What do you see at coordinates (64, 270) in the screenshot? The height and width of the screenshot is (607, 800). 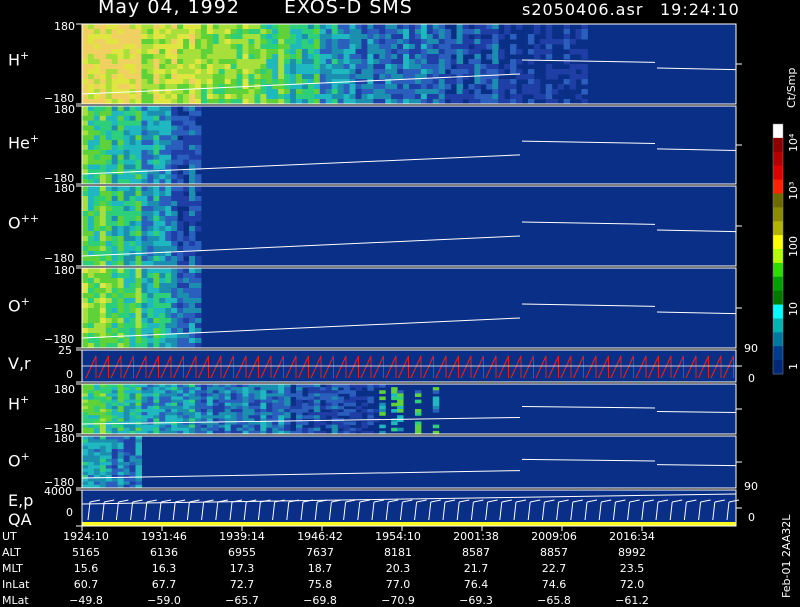 I see `o-plus-top-tick: 180` at bounding box center [64, 270].